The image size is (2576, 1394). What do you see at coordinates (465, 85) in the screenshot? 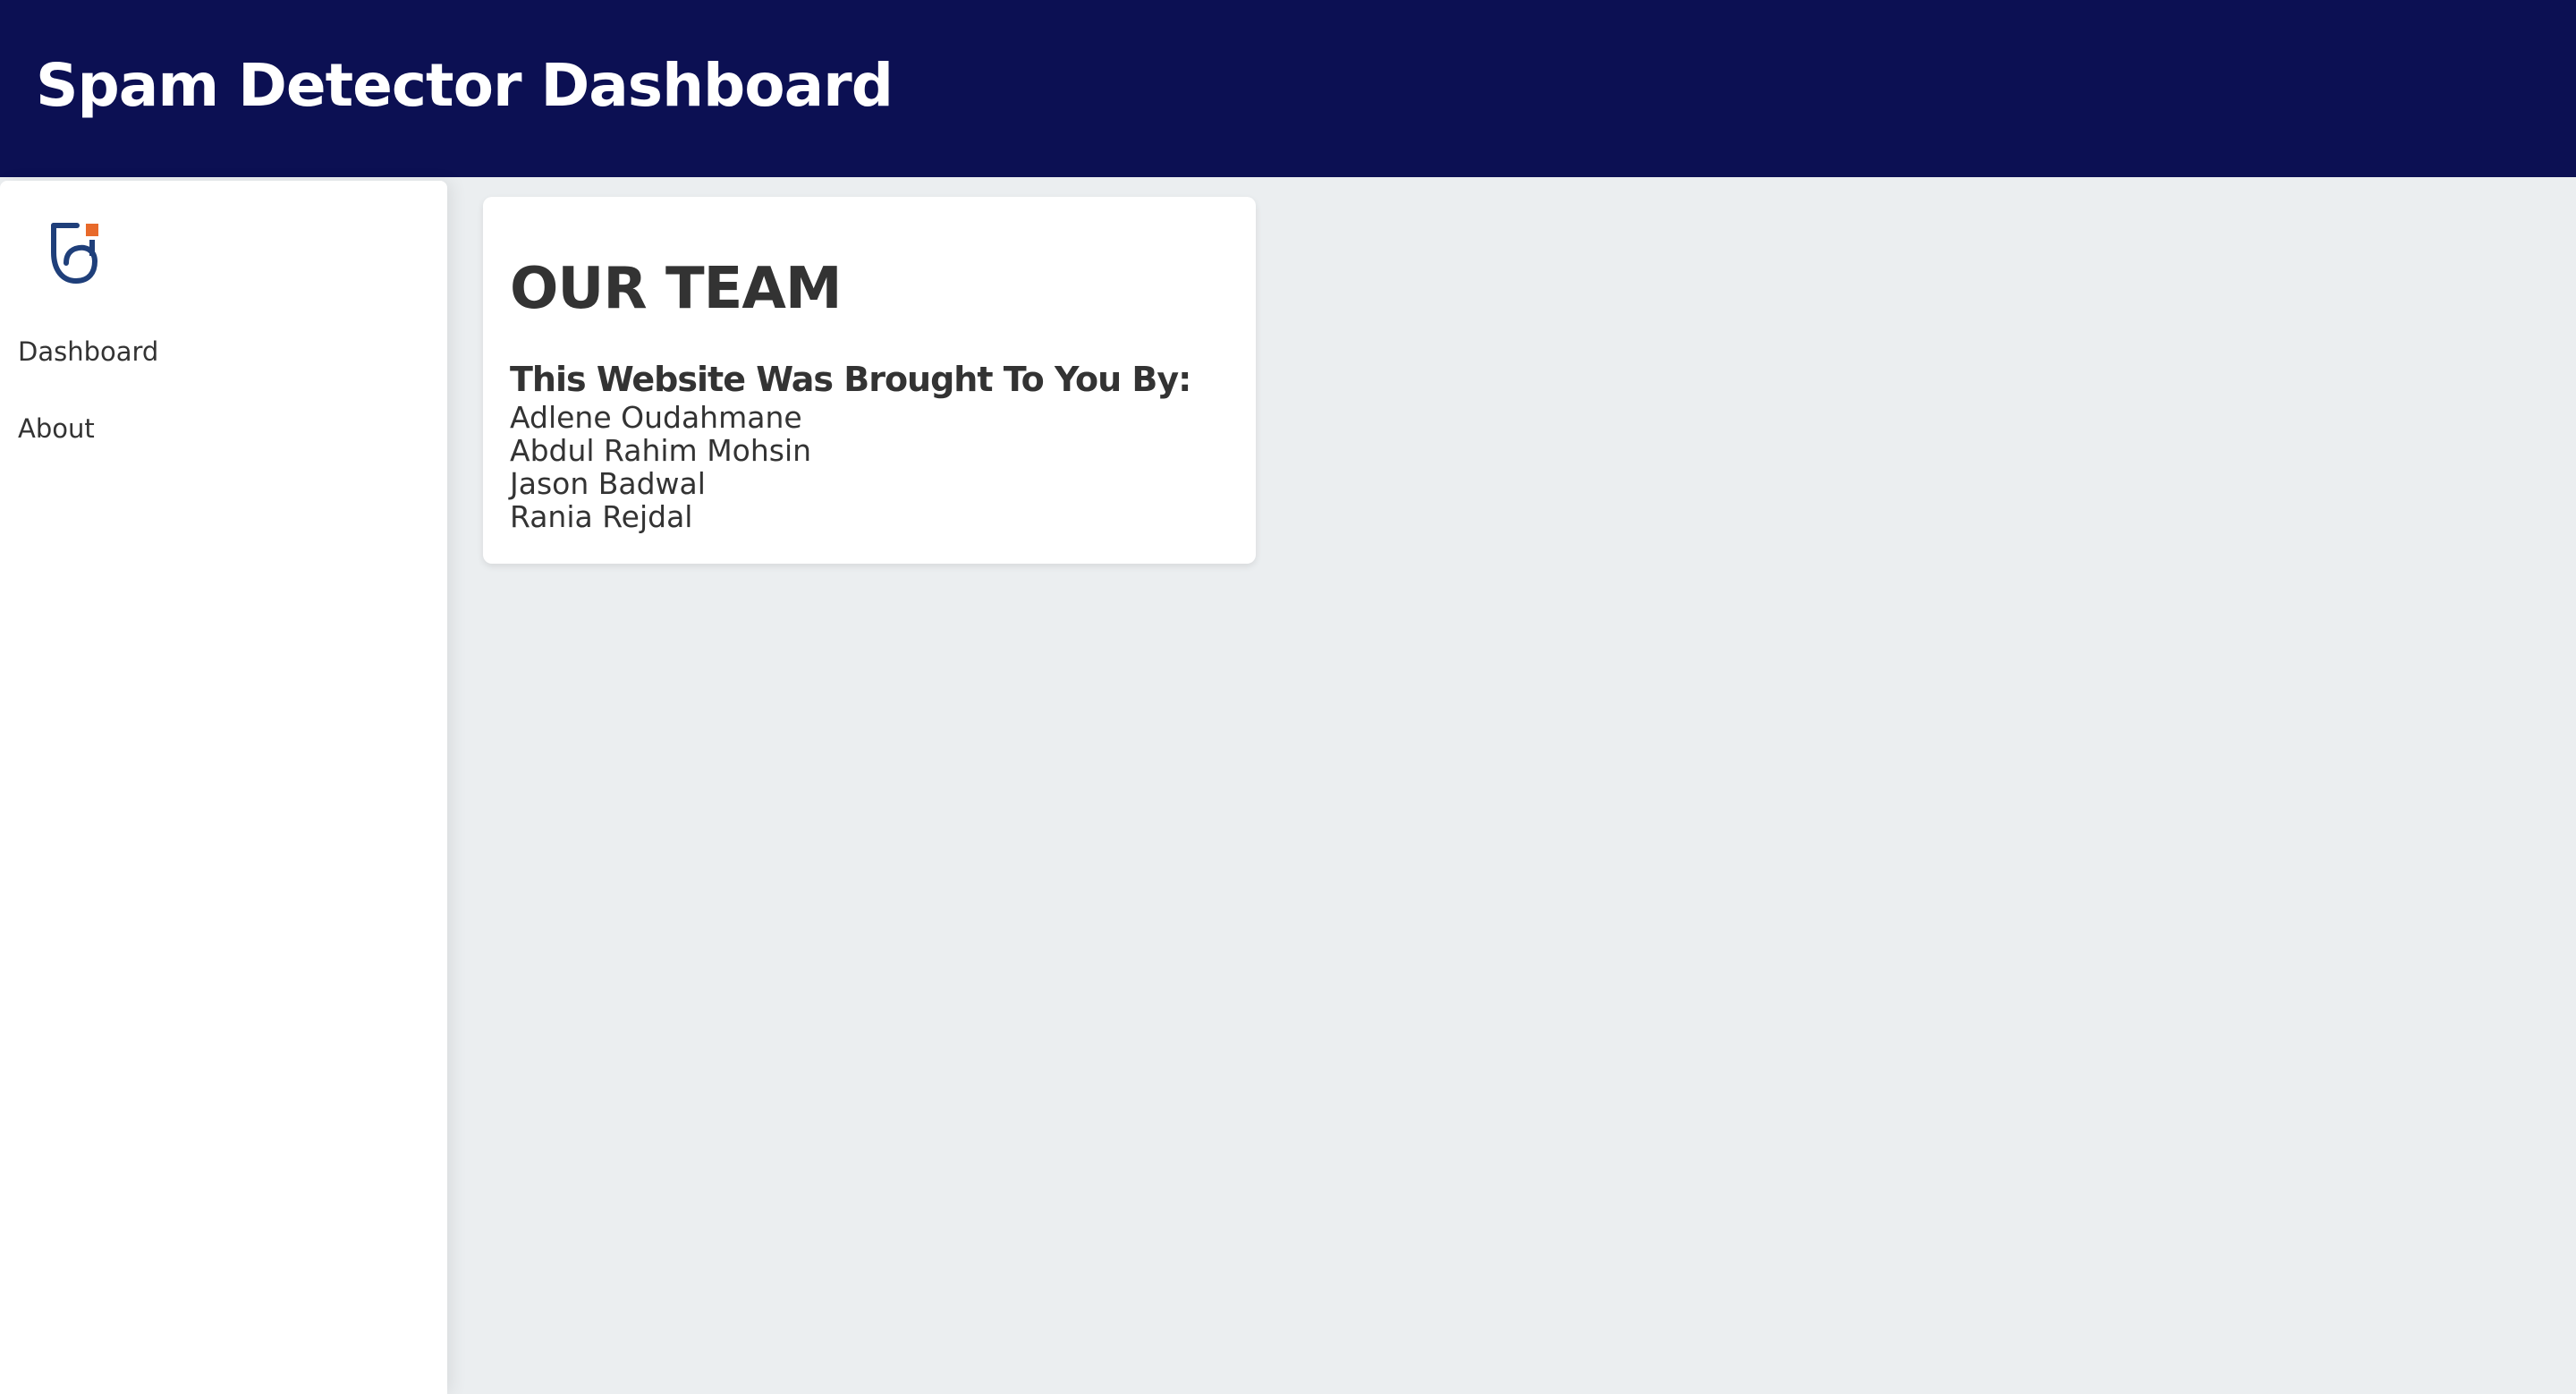
I see `app-title: Spam Detector Dashboard` at bounding box center [465, 85].